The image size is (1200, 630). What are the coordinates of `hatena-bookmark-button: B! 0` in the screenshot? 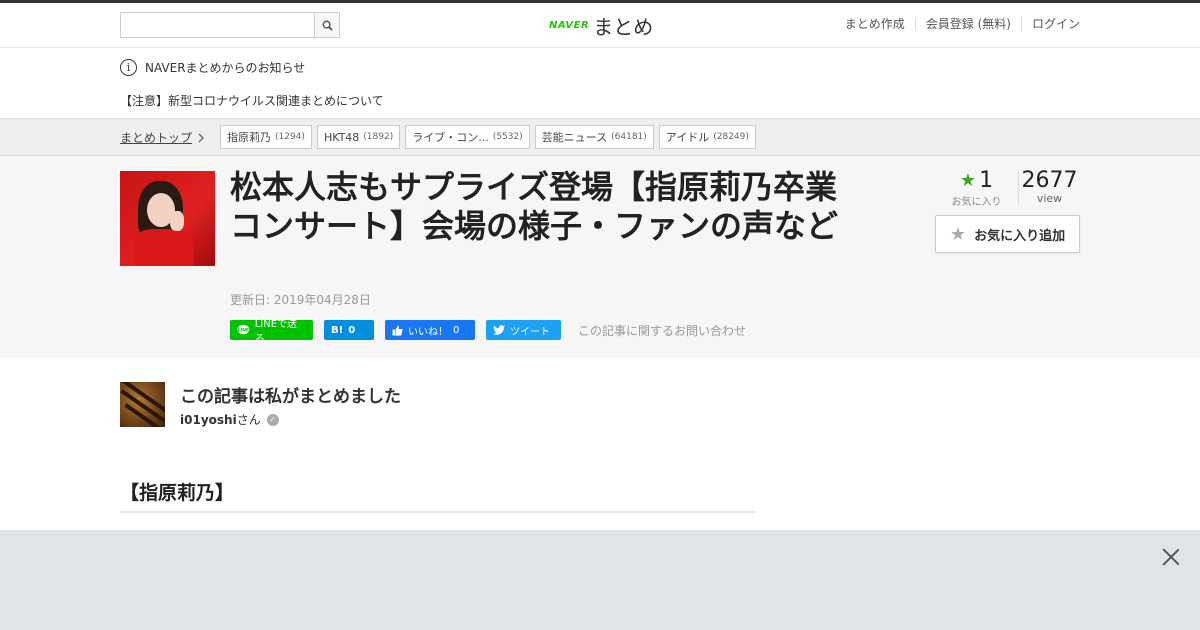 It's located at (349, 330).